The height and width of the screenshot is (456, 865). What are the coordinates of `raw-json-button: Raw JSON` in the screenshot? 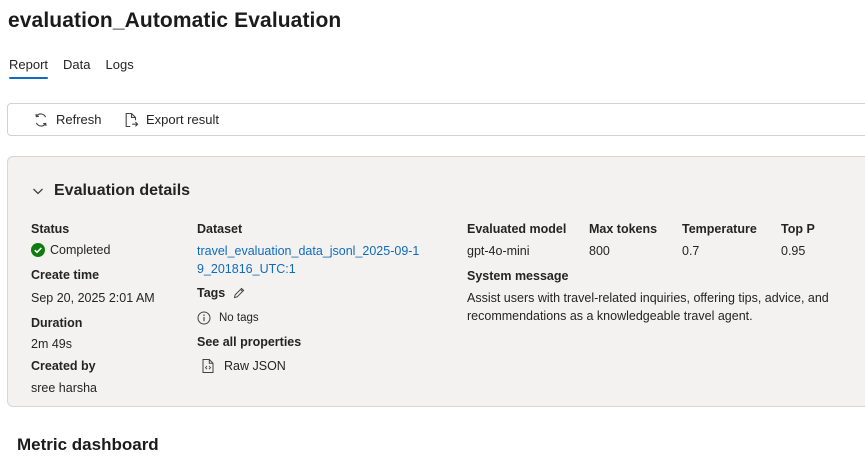 It's located at (243, 366).